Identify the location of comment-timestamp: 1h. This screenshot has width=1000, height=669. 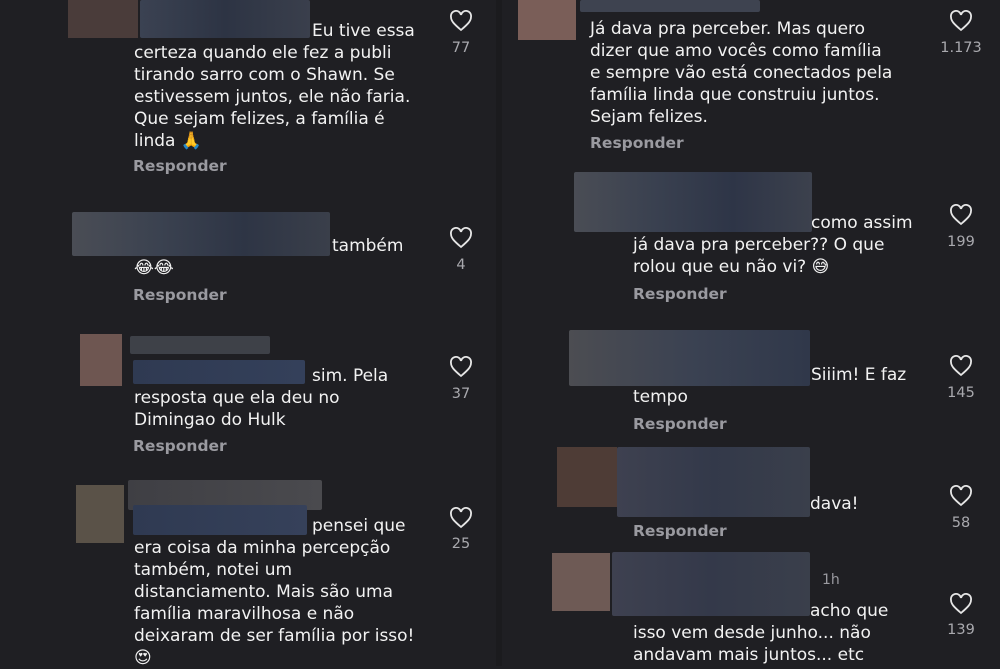
(831, 580).